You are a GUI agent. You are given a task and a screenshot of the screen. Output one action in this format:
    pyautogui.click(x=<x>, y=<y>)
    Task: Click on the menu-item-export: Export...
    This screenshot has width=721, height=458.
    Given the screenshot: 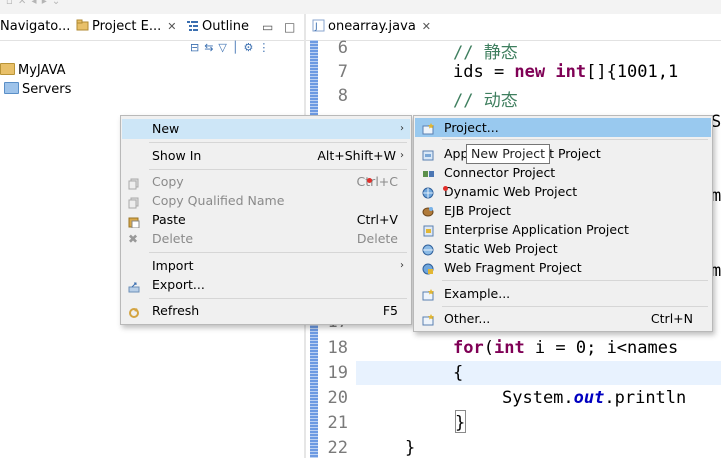 What is the action you would take?
    pyautogui.click(x=266, y=285)
    